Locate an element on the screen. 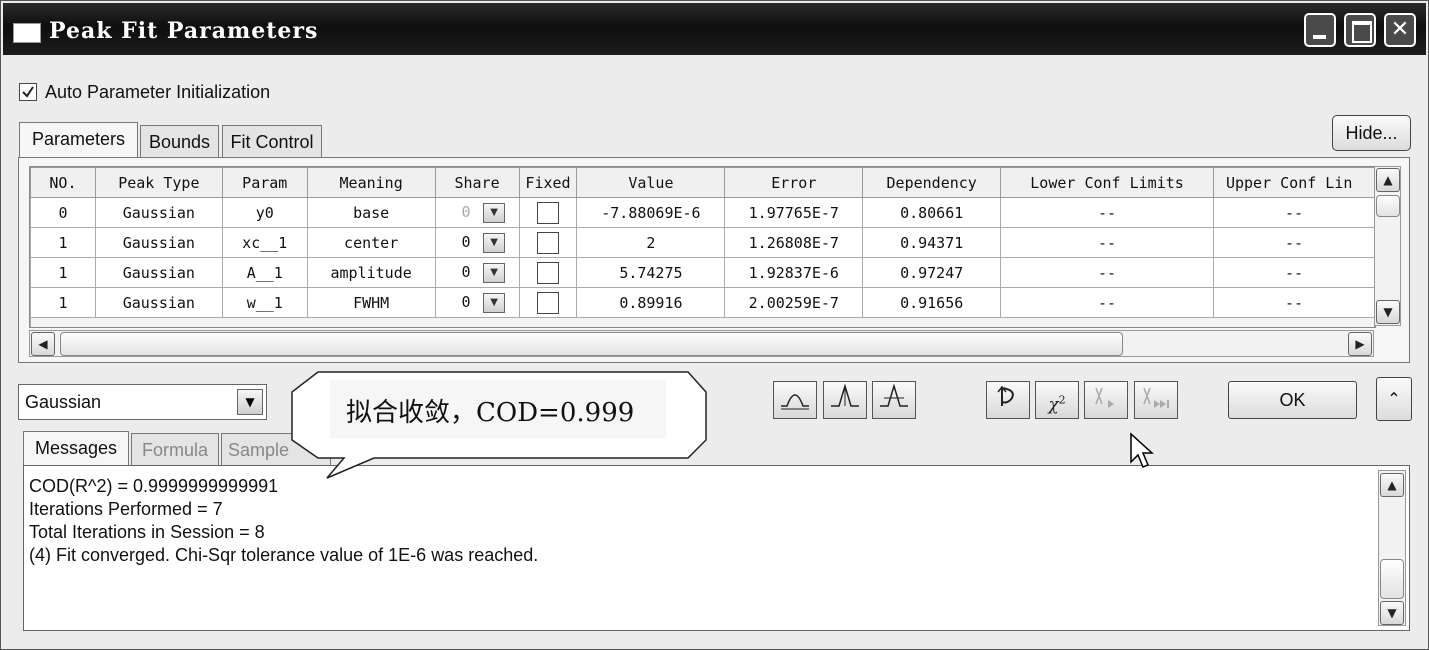 Image resolution: width=1429 pixels, height=650 pixels. col-header-dependency: Dependency is located at coordinates (932, 182).